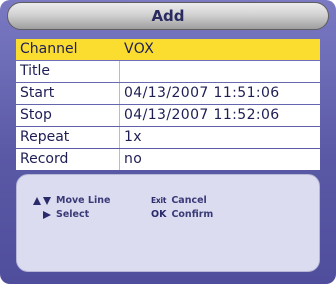 The height and width of the screenshot is (284, 336). What do you see at coordinates (220, 115) in the screenshot?
I see `field-value-stop: 04/13/2007 11:52:06` at bounding box center [220, 115].